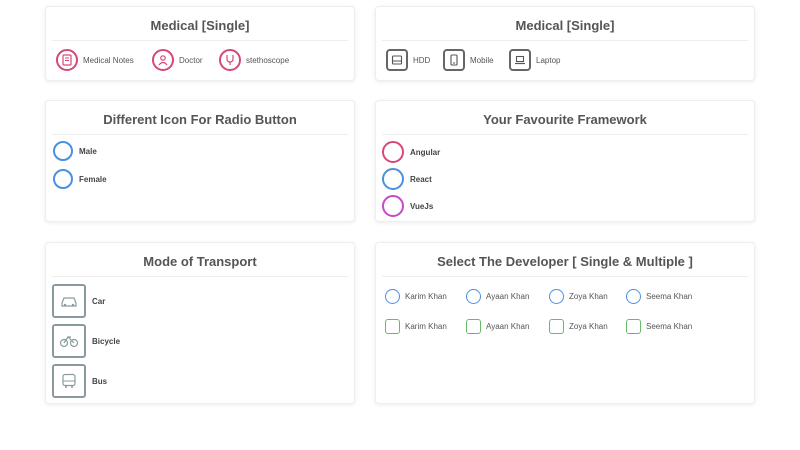 The width and height of the screenshot is (800, 450). What do you see at coordinates (99, 301) in the screenshot?
I see `car-label: Car` at bounding box center [99, 301].